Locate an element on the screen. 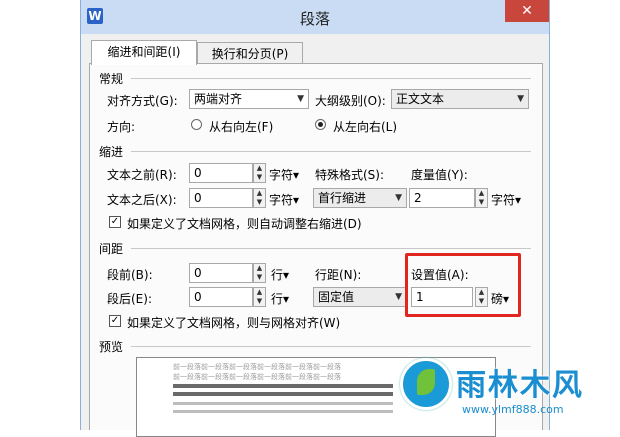 The width and height of the screenshot is (620, 437). indent-after-unit: 字符▾ is located at coordinates (284, 199).